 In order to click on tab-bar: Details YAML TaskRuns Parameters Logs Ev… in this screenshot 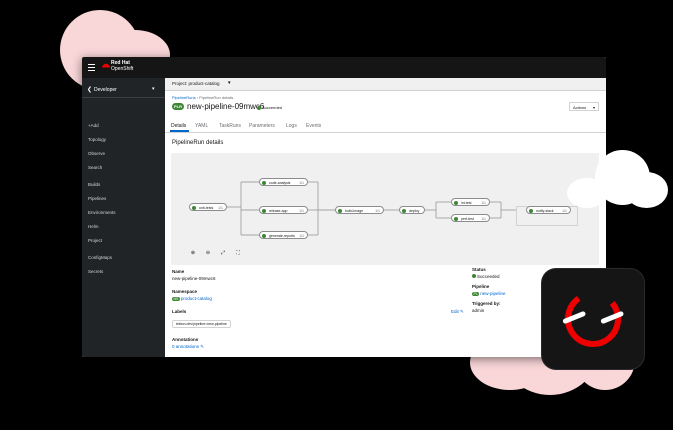, I will do `click(385, 126)`.